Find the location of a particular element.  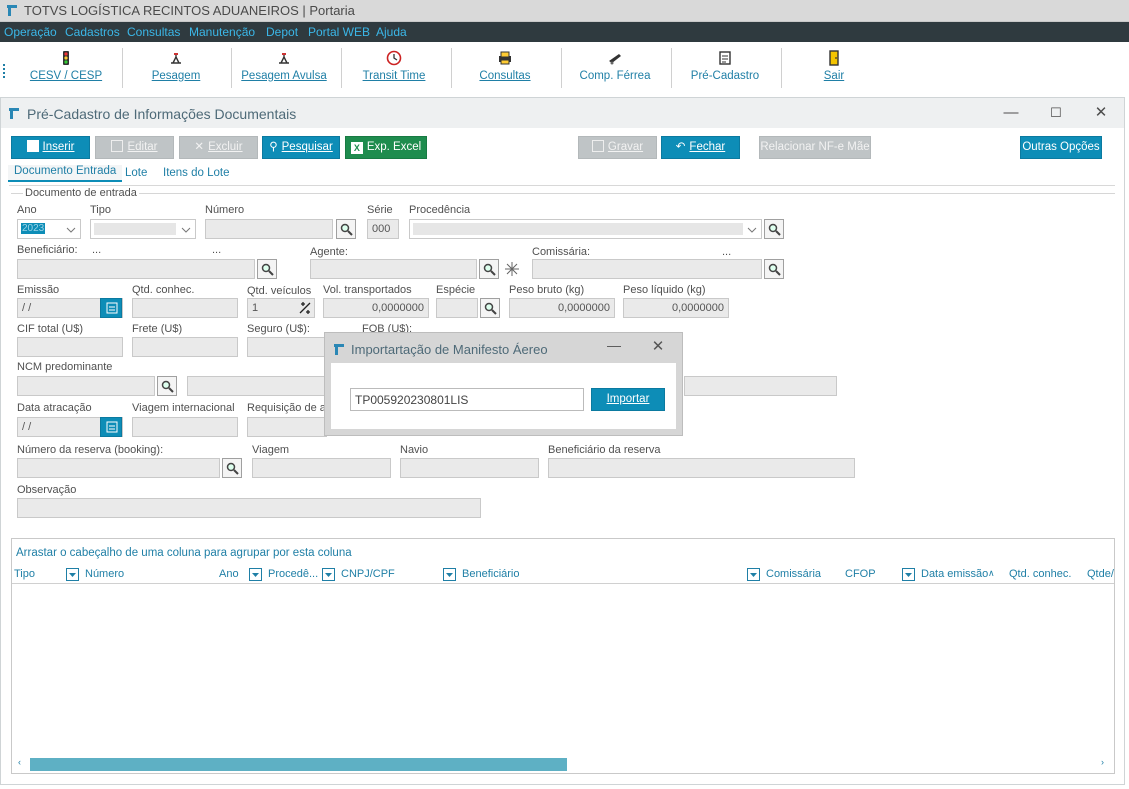

booking-search-button is located at coordinates (232, 468).